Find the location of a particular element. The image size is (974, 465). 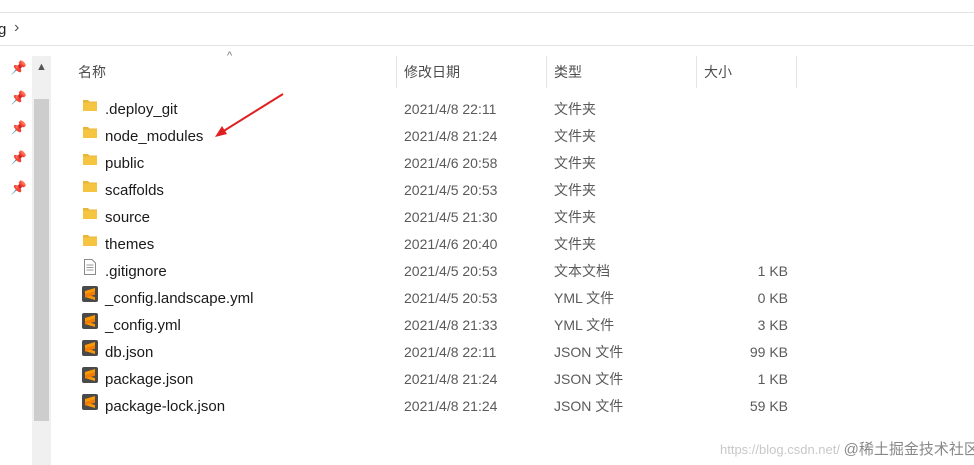

chevron-right-icon: › is located at coordinates (16, 28).